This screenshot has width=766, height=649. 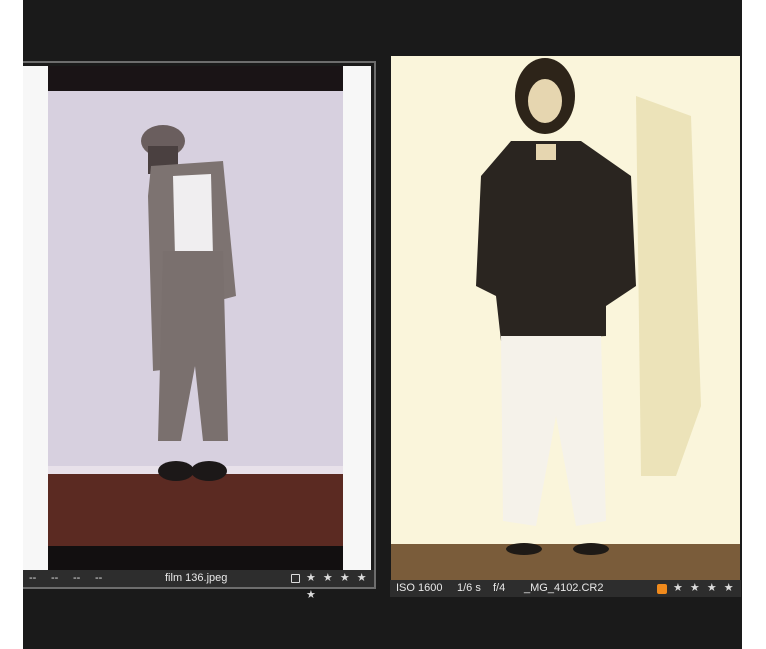 What do you see at coordinates (340, 587) in the screenshot?
I see `star-rating: ★ ★ ★ ★ ★` at bounding box center [340, 587].